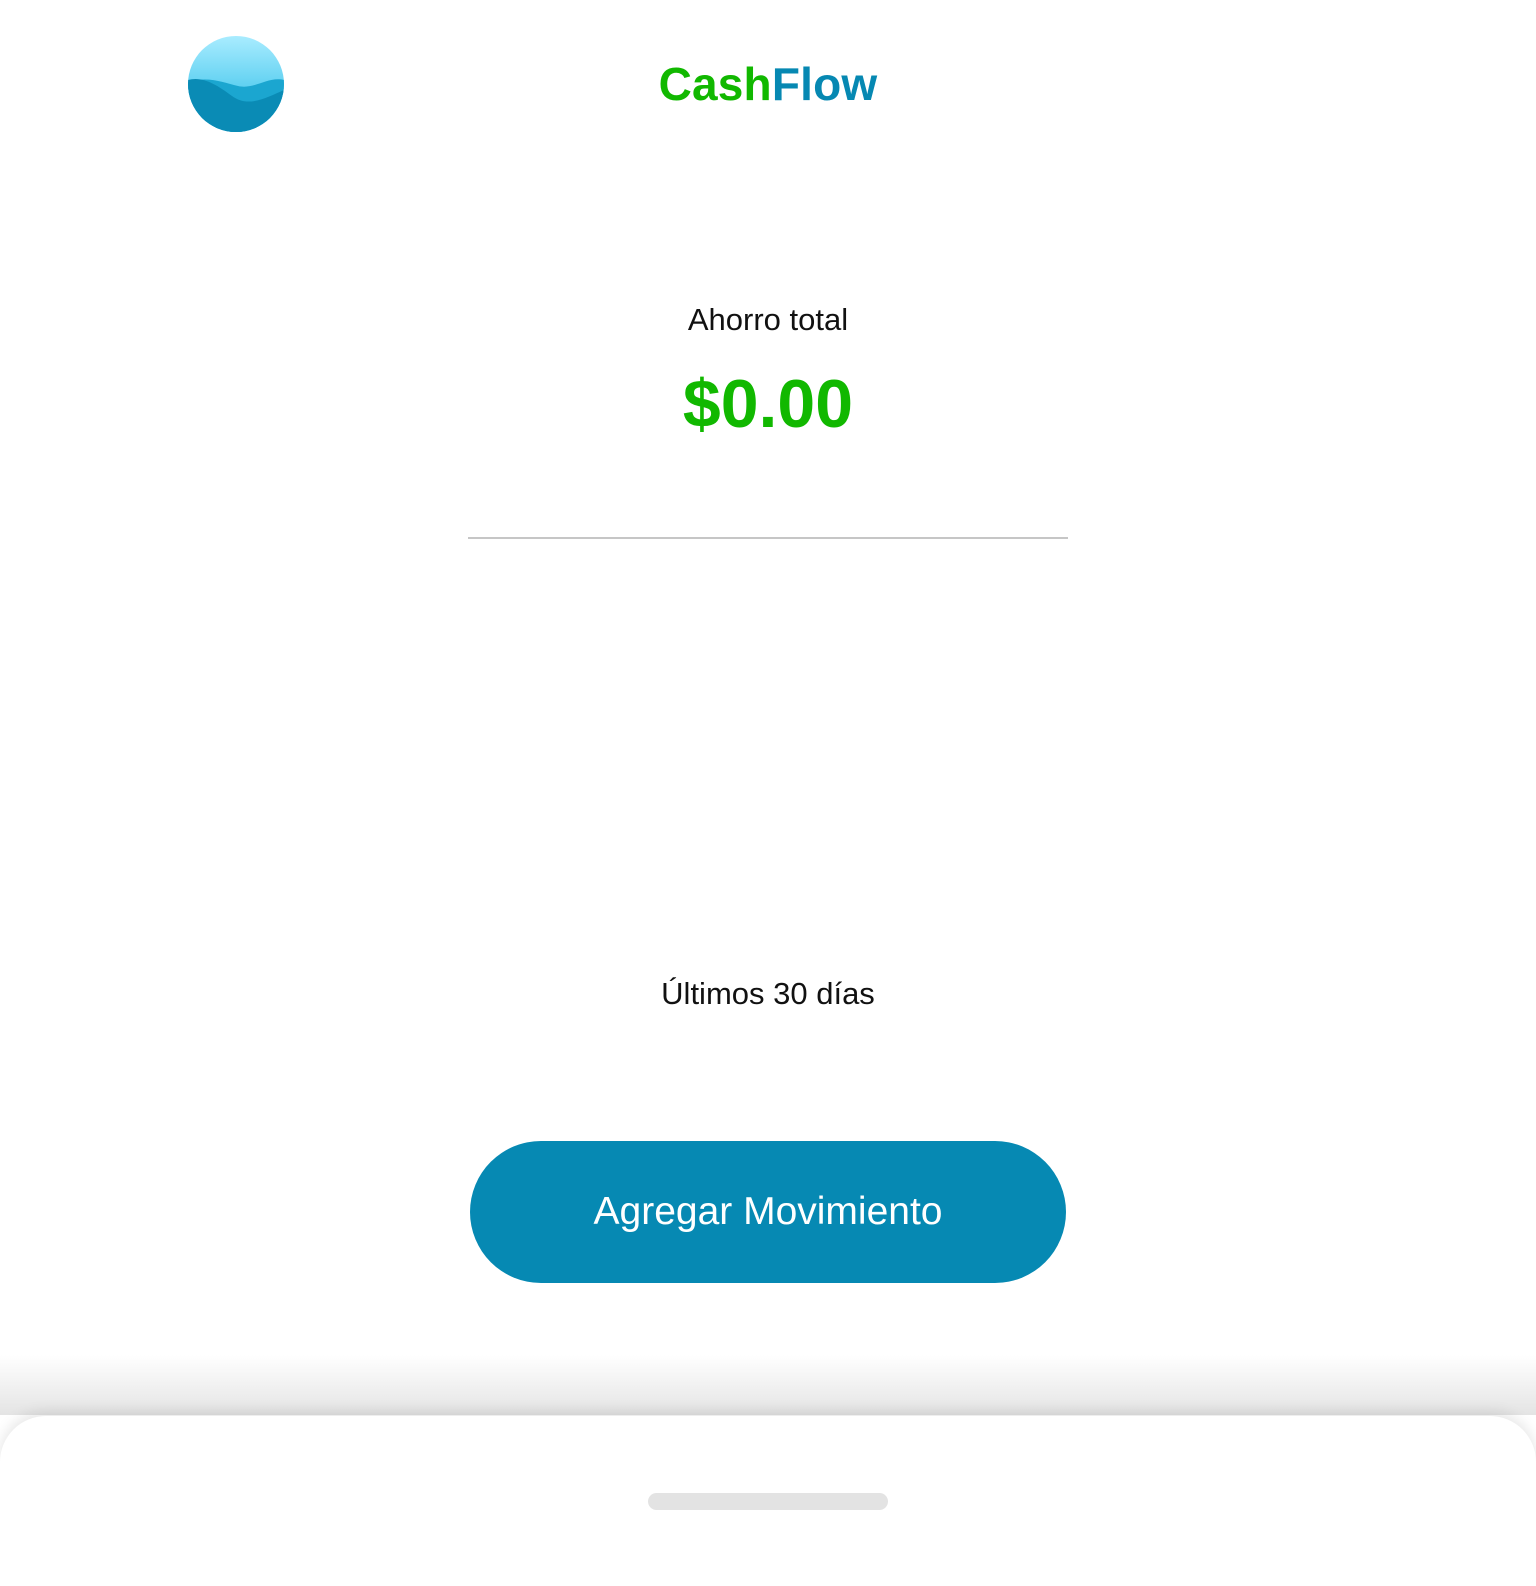 Image resolution: width=1536 pixels, height=1586 pixels. I want to click on app-brand-title: CashFlow, so click(768, 84).